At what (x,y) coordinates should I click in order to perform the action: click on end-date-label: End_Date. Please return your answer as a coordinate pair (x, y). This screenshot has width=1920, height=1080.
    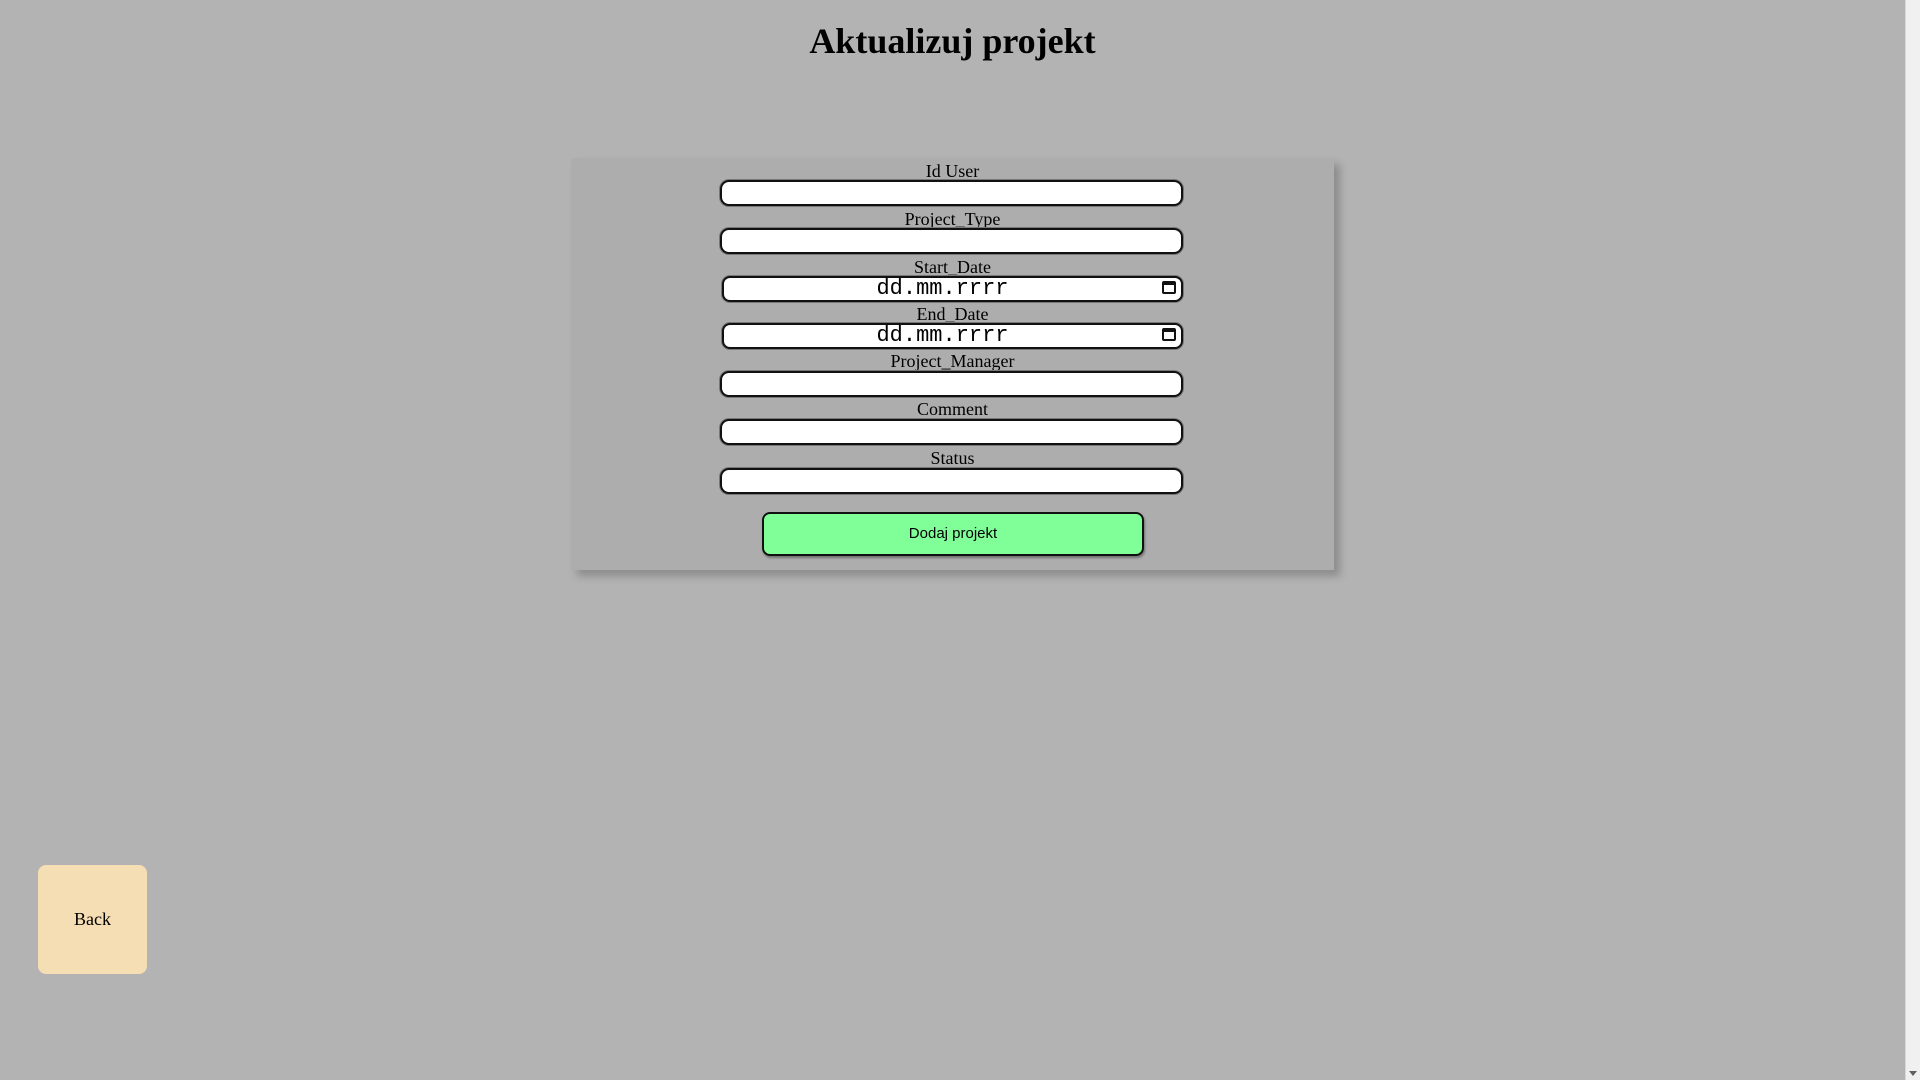
    Looking at the image, I should click on (952, 314).